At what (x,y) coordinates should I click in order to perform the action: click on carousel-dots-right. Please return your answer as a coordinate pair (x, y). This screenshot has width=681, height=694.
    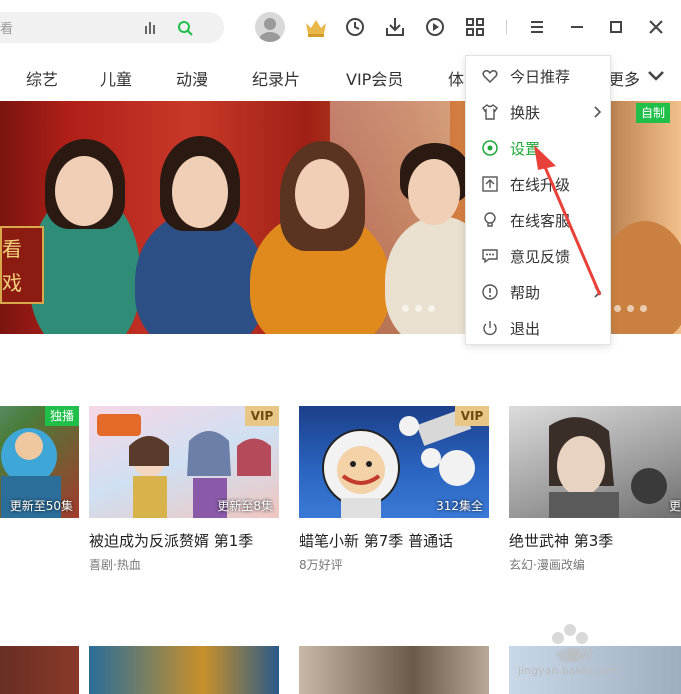
    Looking at the image, I should click on (630, 308).